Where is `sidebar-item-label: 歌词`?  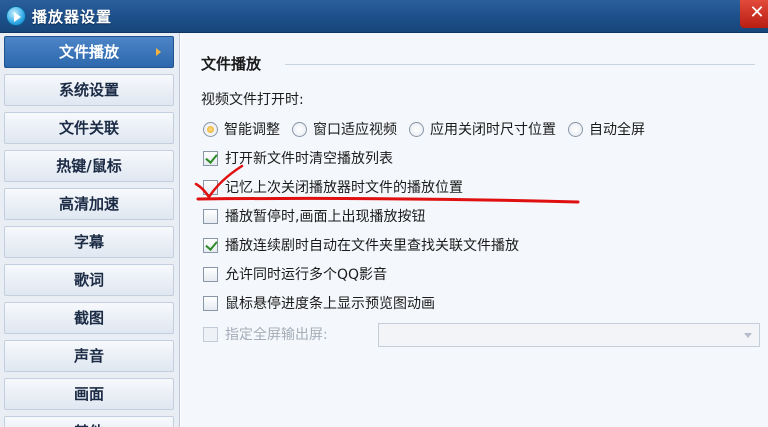 sidebar-item-label: 歌词 is located at coordinates (88, 280).